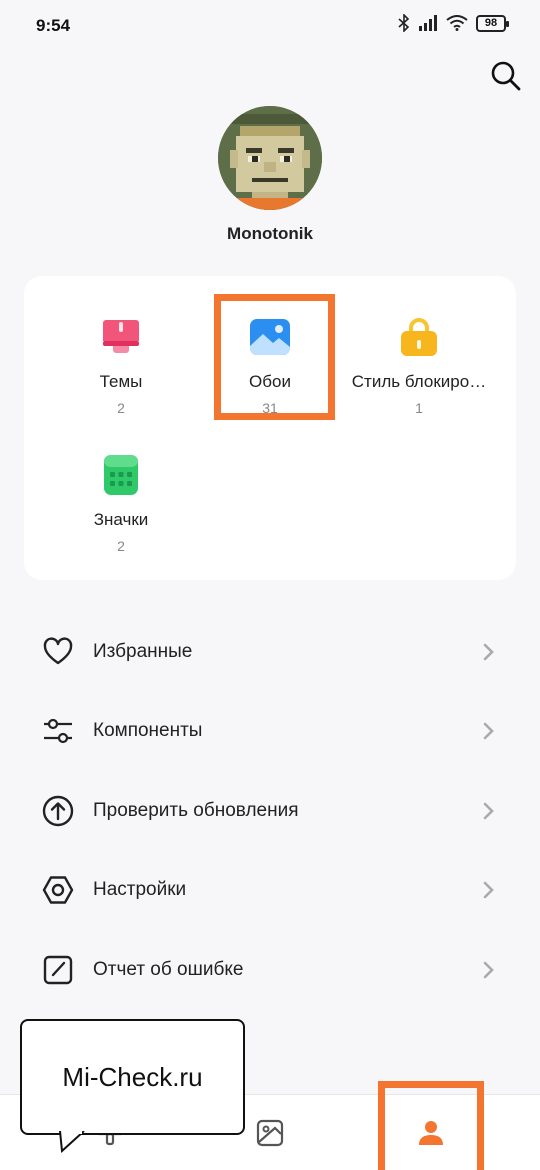  I want to click on menu-item-label: Отчет об ошибке, so click(168, 969).